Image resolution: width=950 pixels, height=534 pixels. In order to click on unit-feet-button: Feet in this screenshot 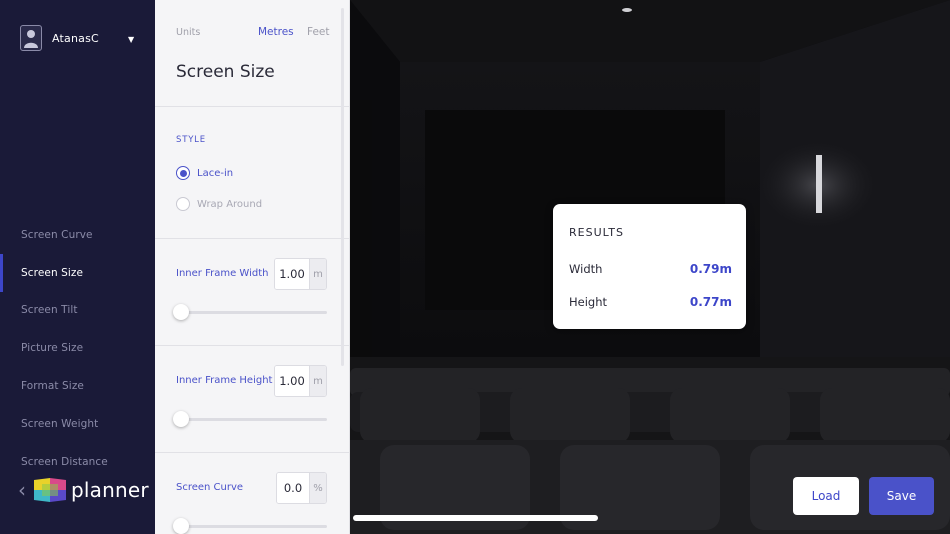, I will do `click(318, 32)`.